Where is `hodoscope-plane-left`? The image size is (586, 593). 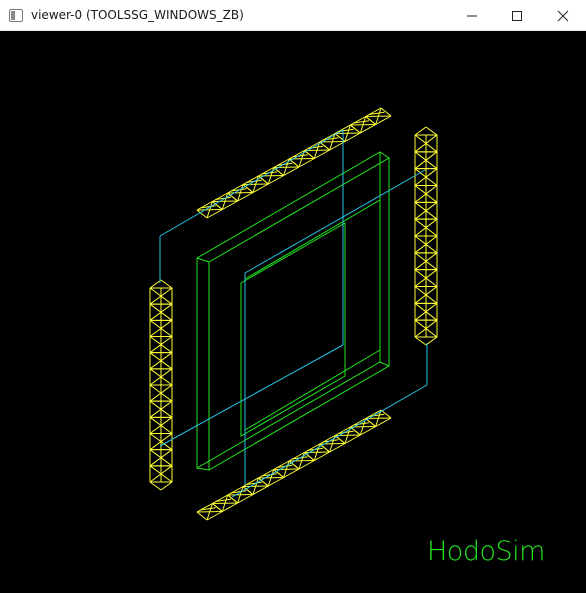 hodoscope-plane-left is located at coordinates (161, 385).